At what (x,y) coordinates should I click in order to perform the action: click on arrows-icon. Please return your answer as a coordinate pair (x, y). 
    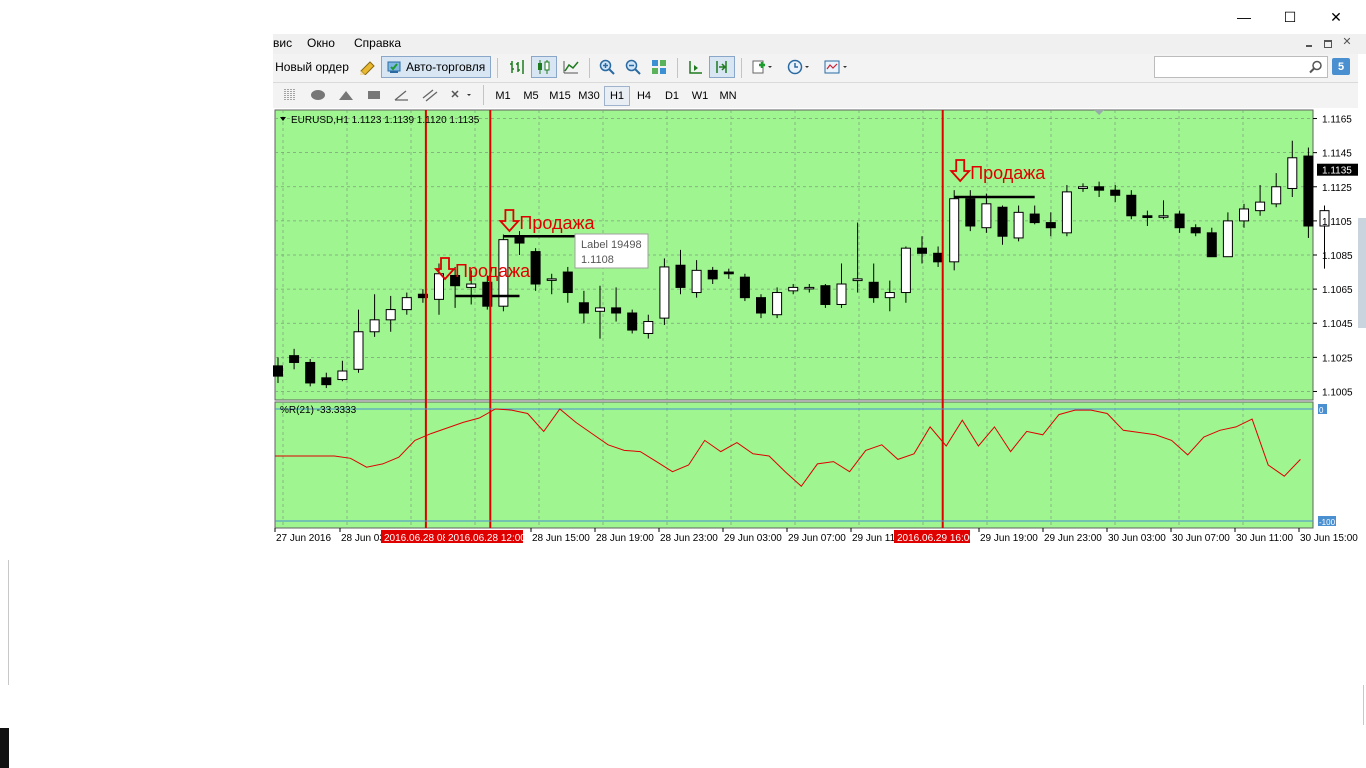
    Looking at the image, I should click on (461, 94).